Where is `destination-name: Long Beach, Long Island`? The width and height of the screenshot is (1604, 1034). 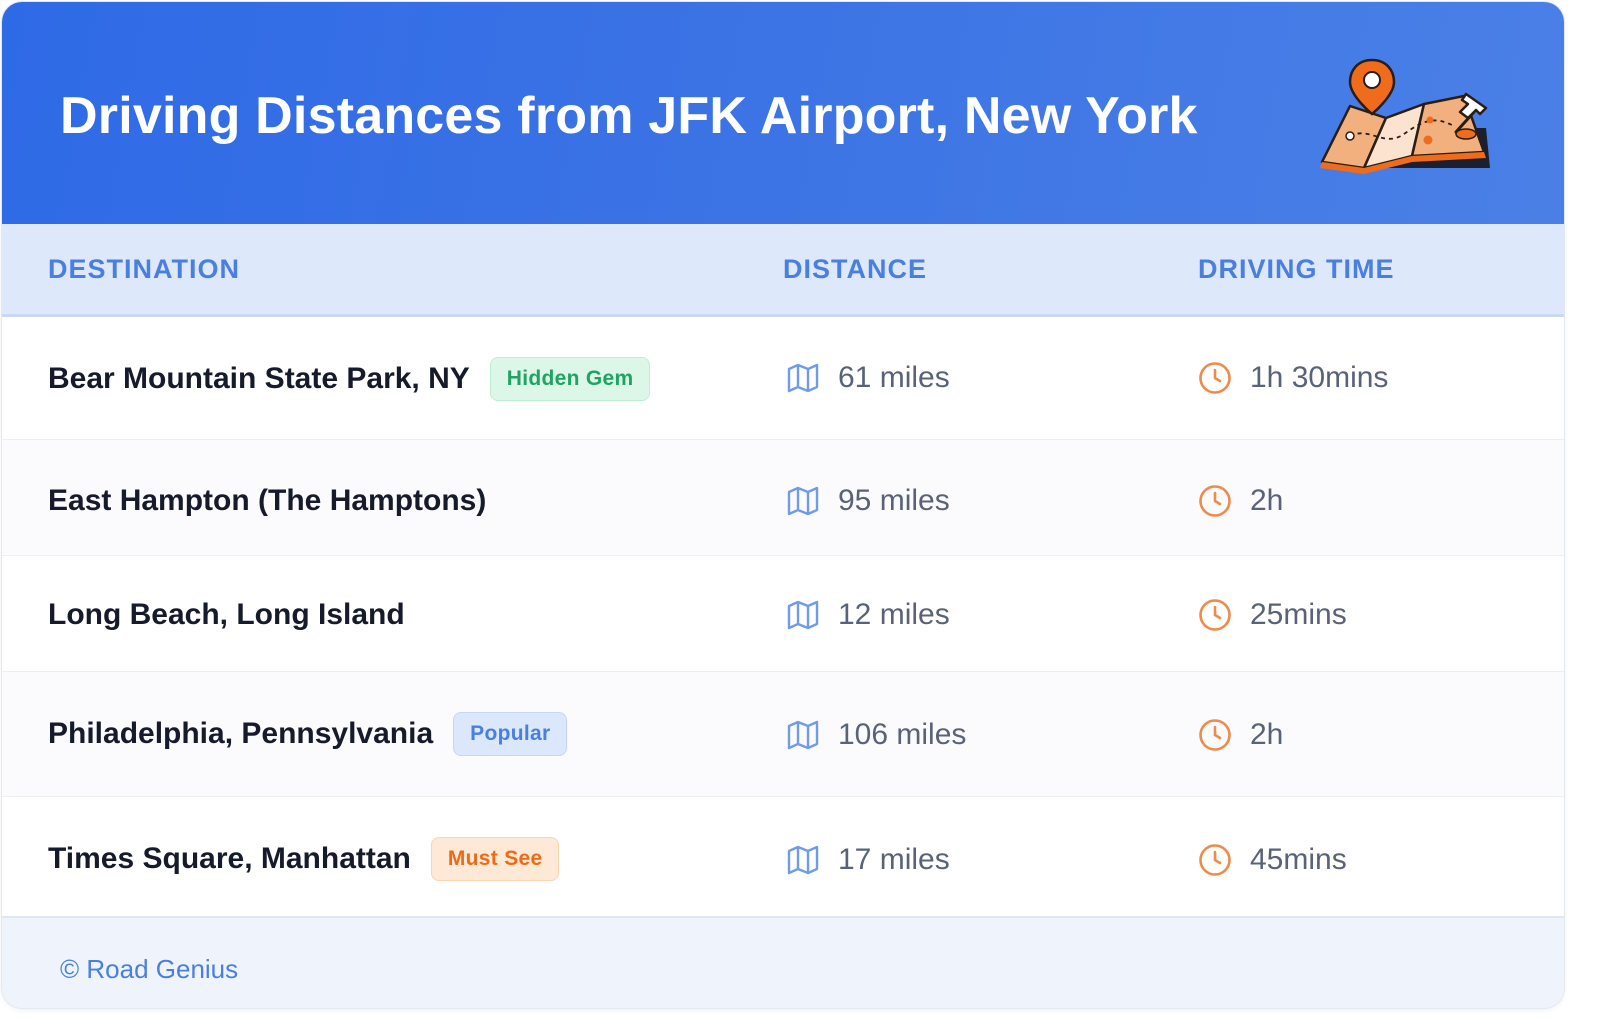 destination-name: Long Beach, Long Island is located at coordinates (226, 614).